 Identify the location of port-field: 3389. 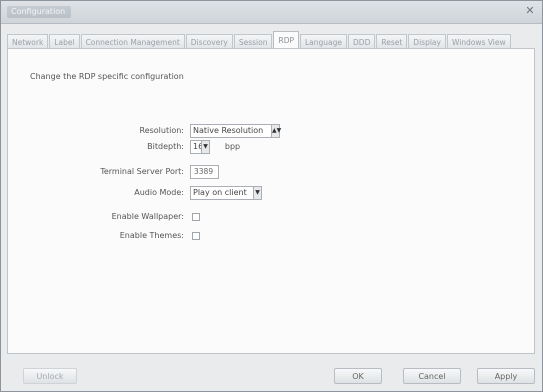
(204, 172).